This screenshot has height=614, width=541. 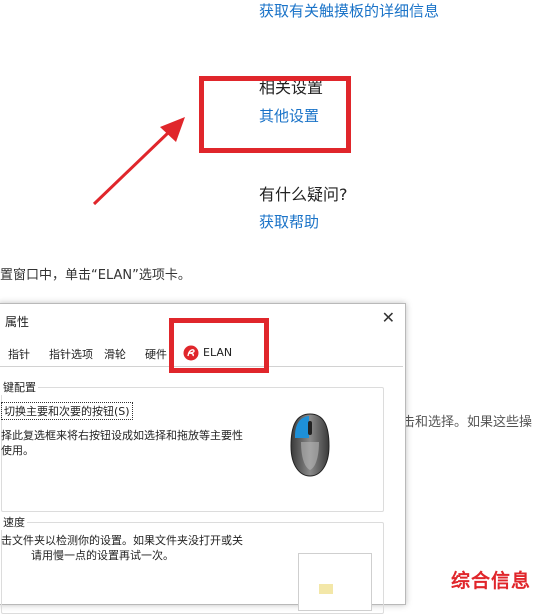 I want to click on close-icon: ✕, so click(x=388, y=317).